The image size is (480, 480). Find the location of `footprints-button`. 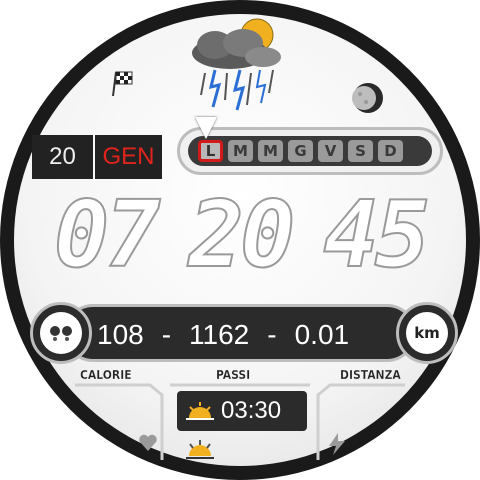

footprints-button is located at coordinates (61, 333).